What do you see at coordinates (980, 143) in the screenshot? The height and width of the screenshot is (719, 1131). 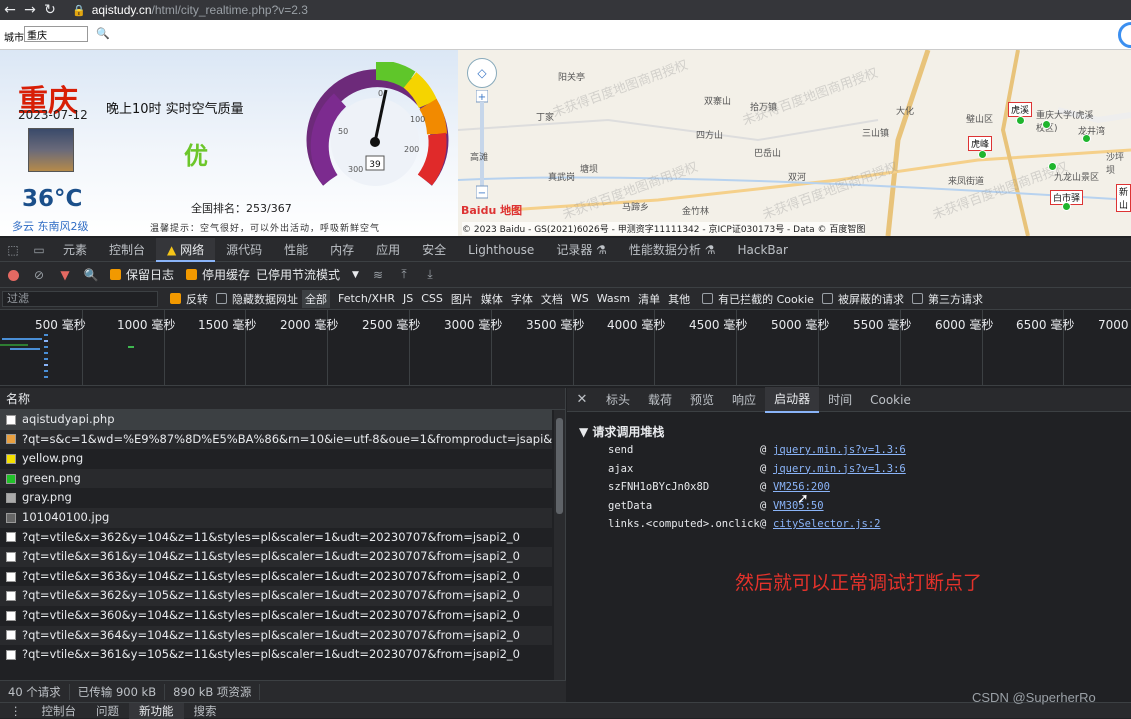 I see `station-label: 虎峰` at bounding box center [980, 143].